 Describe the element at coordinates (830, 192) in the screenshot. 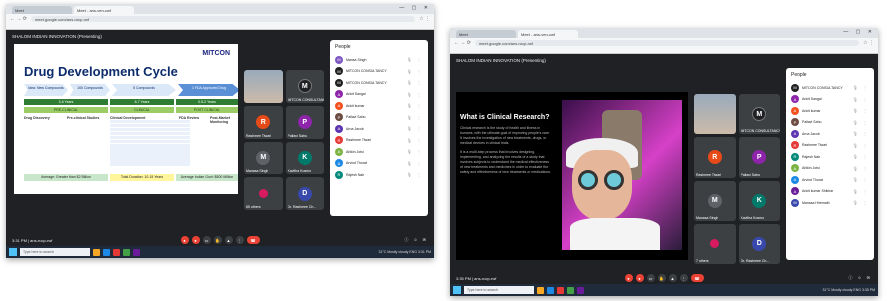

I see `people-list-item: A Ankit kumar Shikhar 🎙 ⋮` at that location.